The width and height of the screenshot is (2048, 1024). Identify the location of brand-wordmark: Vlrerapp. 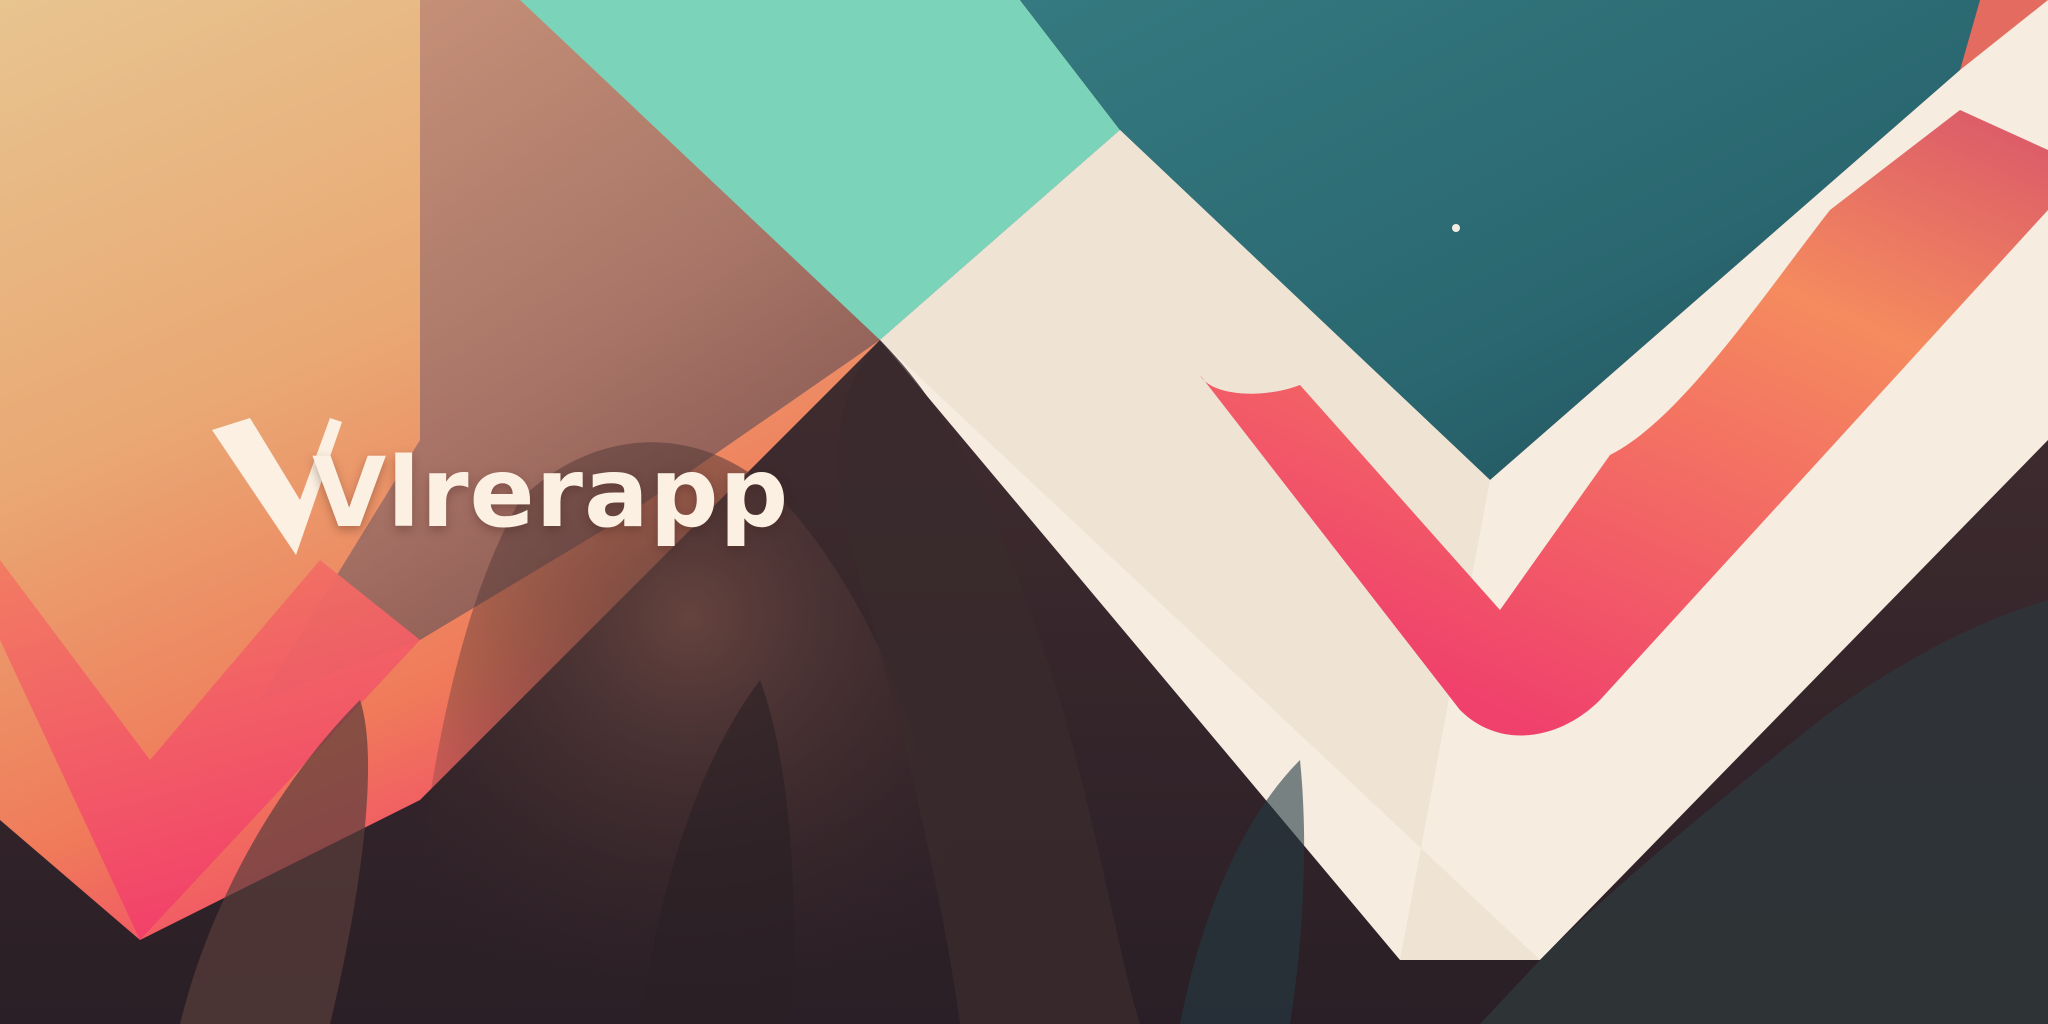
(527, 493).